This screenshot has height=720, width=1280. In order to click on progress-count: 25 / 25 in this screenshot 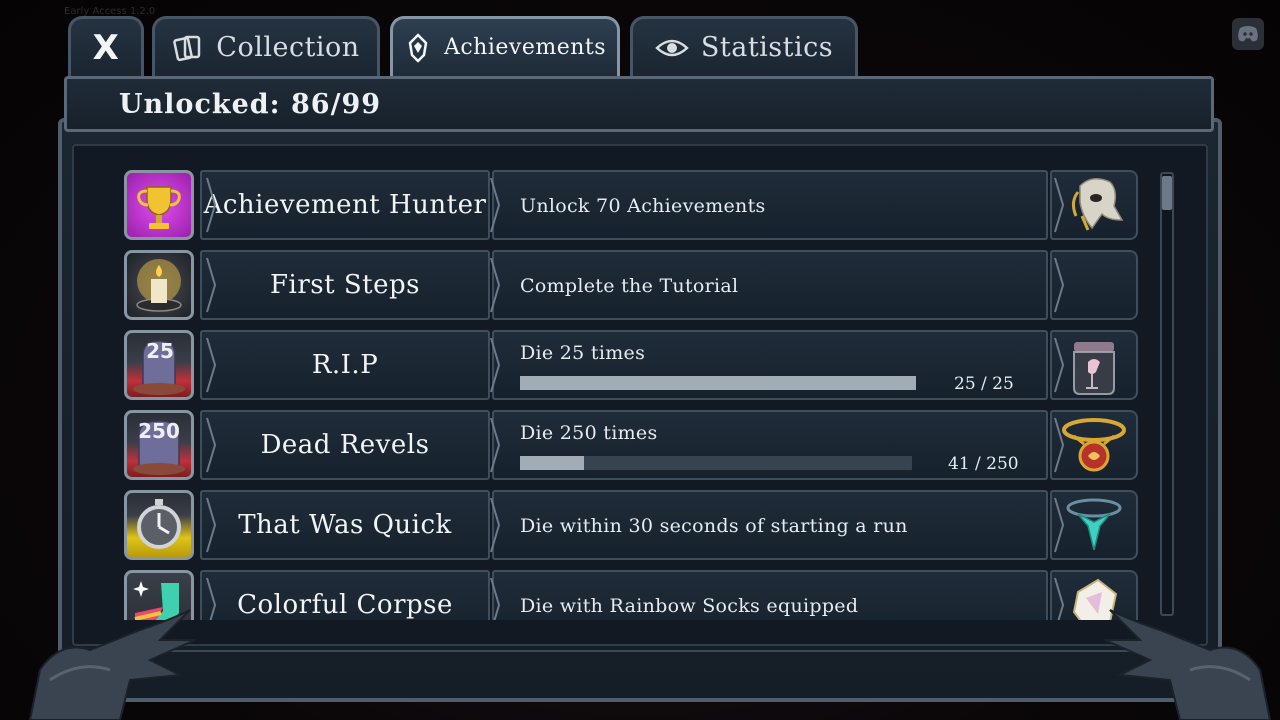, I will do `click(984, 384)`.